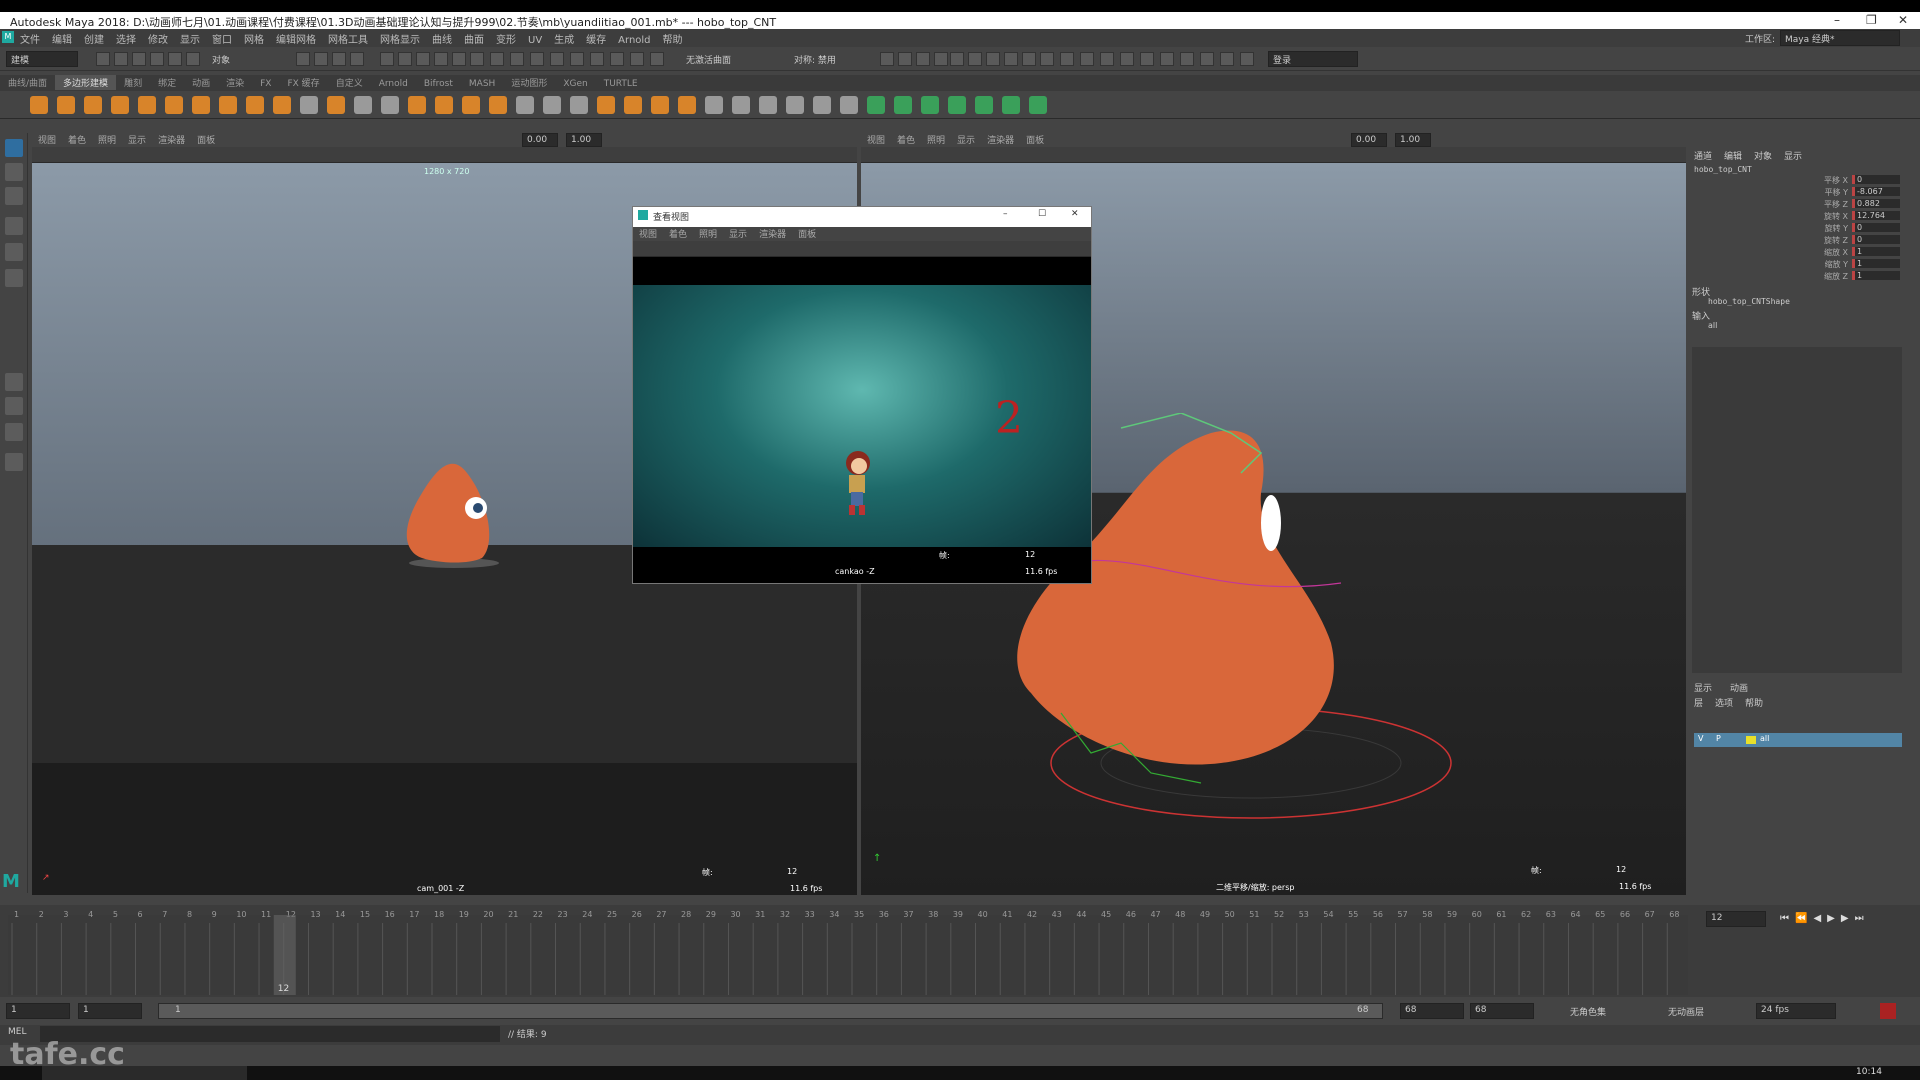  I want to click on go-to-start-icon: ⏮, so click(1787, 918).